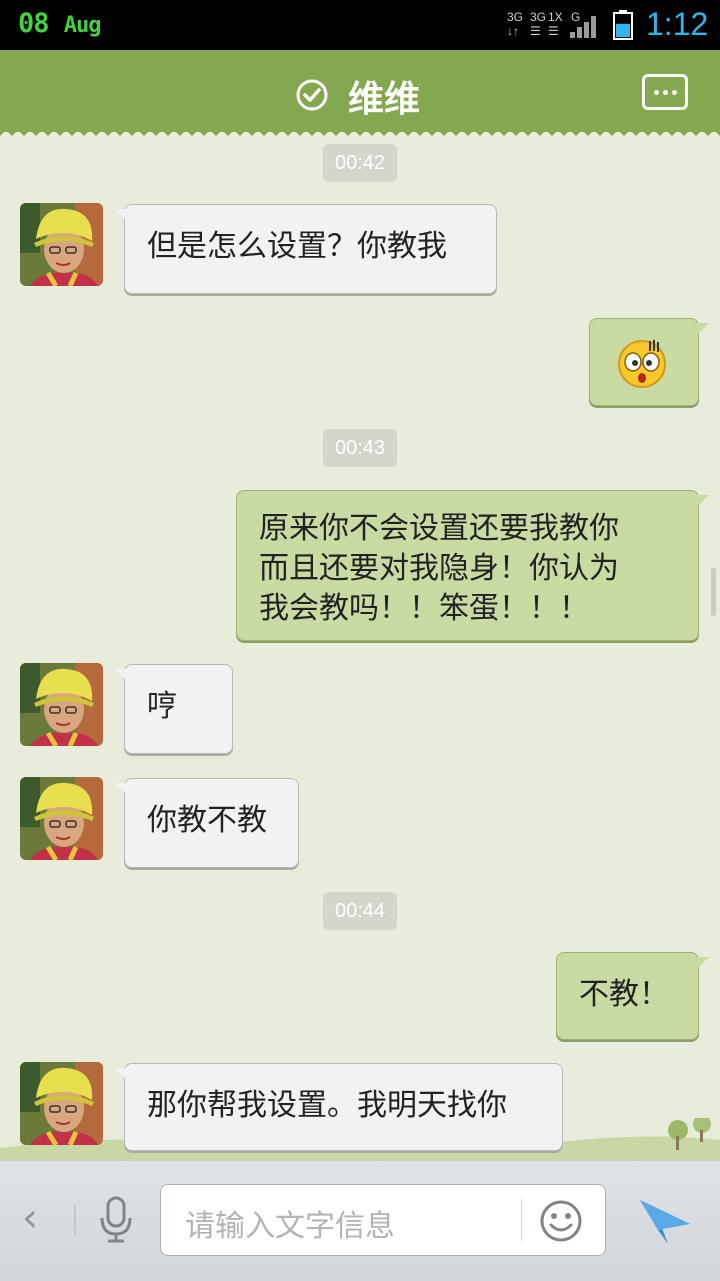  What do you see at coordinates (538, 24) in the screenshot?
I see `signal-3g-label-2: 3G ☰` at bounding box center [538, 24].